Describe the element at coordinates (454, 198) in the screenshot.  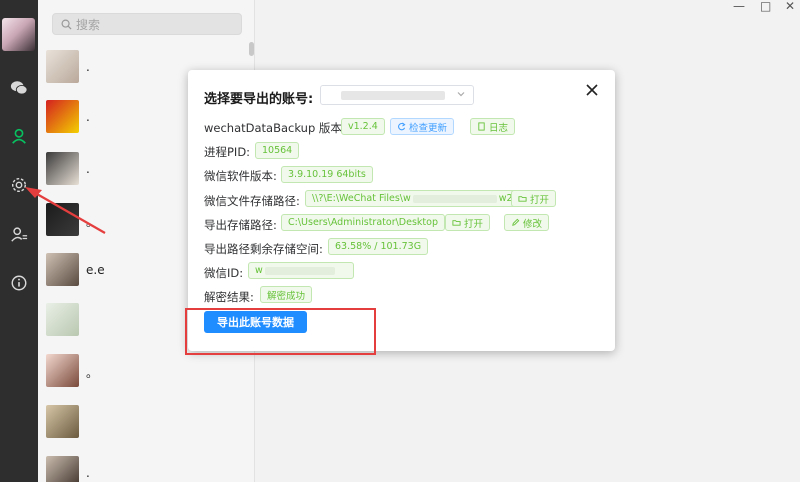
I see `files-path-redacted` at that location.